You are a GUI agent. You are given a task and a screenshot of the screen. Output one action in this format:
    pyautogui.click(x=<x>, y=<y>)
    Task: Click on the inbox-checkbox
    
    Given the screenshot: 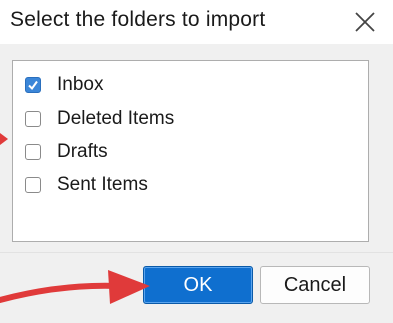 What is the action you would take?
    pyautogui.click(x=33, y=85)
    